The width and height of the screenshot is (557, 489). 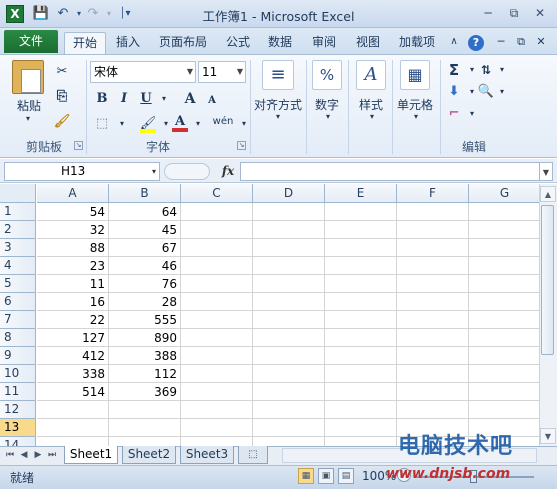 What do you see at coordinates (143, 72) in the screenshot?
I see `font-name-combo: 宋体 ▼` at bounding box center [143, 72].